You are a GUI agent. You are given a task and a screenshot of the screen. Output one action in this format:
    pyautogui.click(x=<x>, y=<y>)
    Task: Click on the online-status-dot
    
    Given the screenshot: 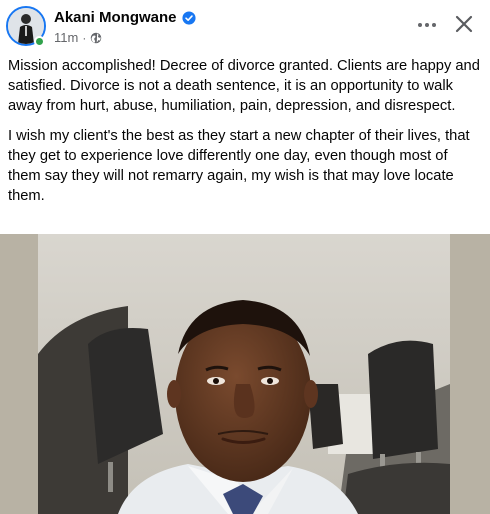 What is the action you would take?
    pyautogui.click(x=39, y=41)
    